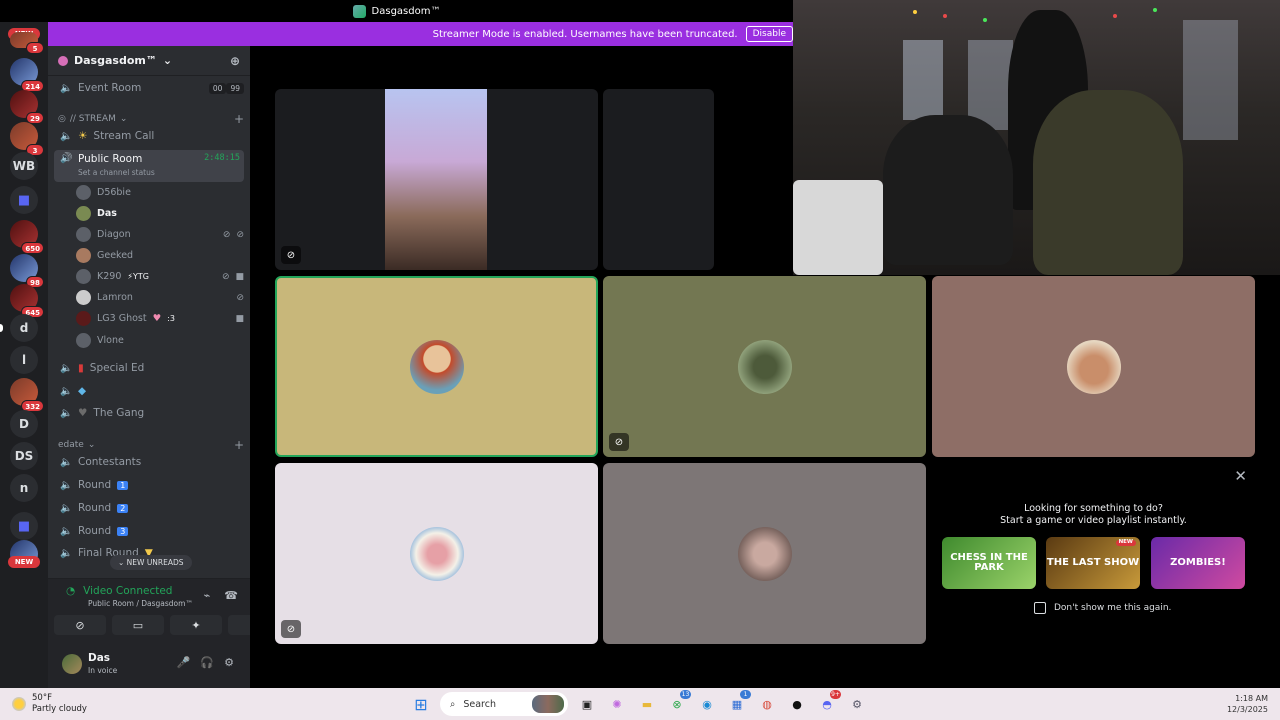  I want to click on game-card-chess: CHESS IN THE PARK, so click(989, 563).